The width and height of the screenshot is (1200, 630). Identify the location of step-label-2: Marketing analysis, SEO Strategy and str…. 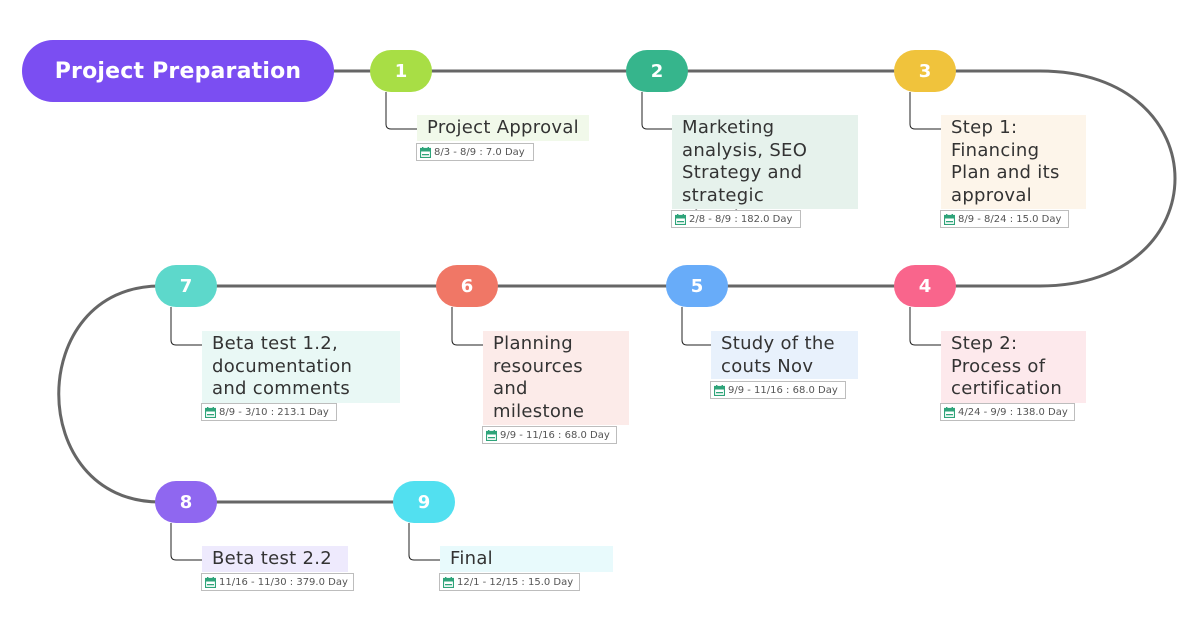
(765, 171).